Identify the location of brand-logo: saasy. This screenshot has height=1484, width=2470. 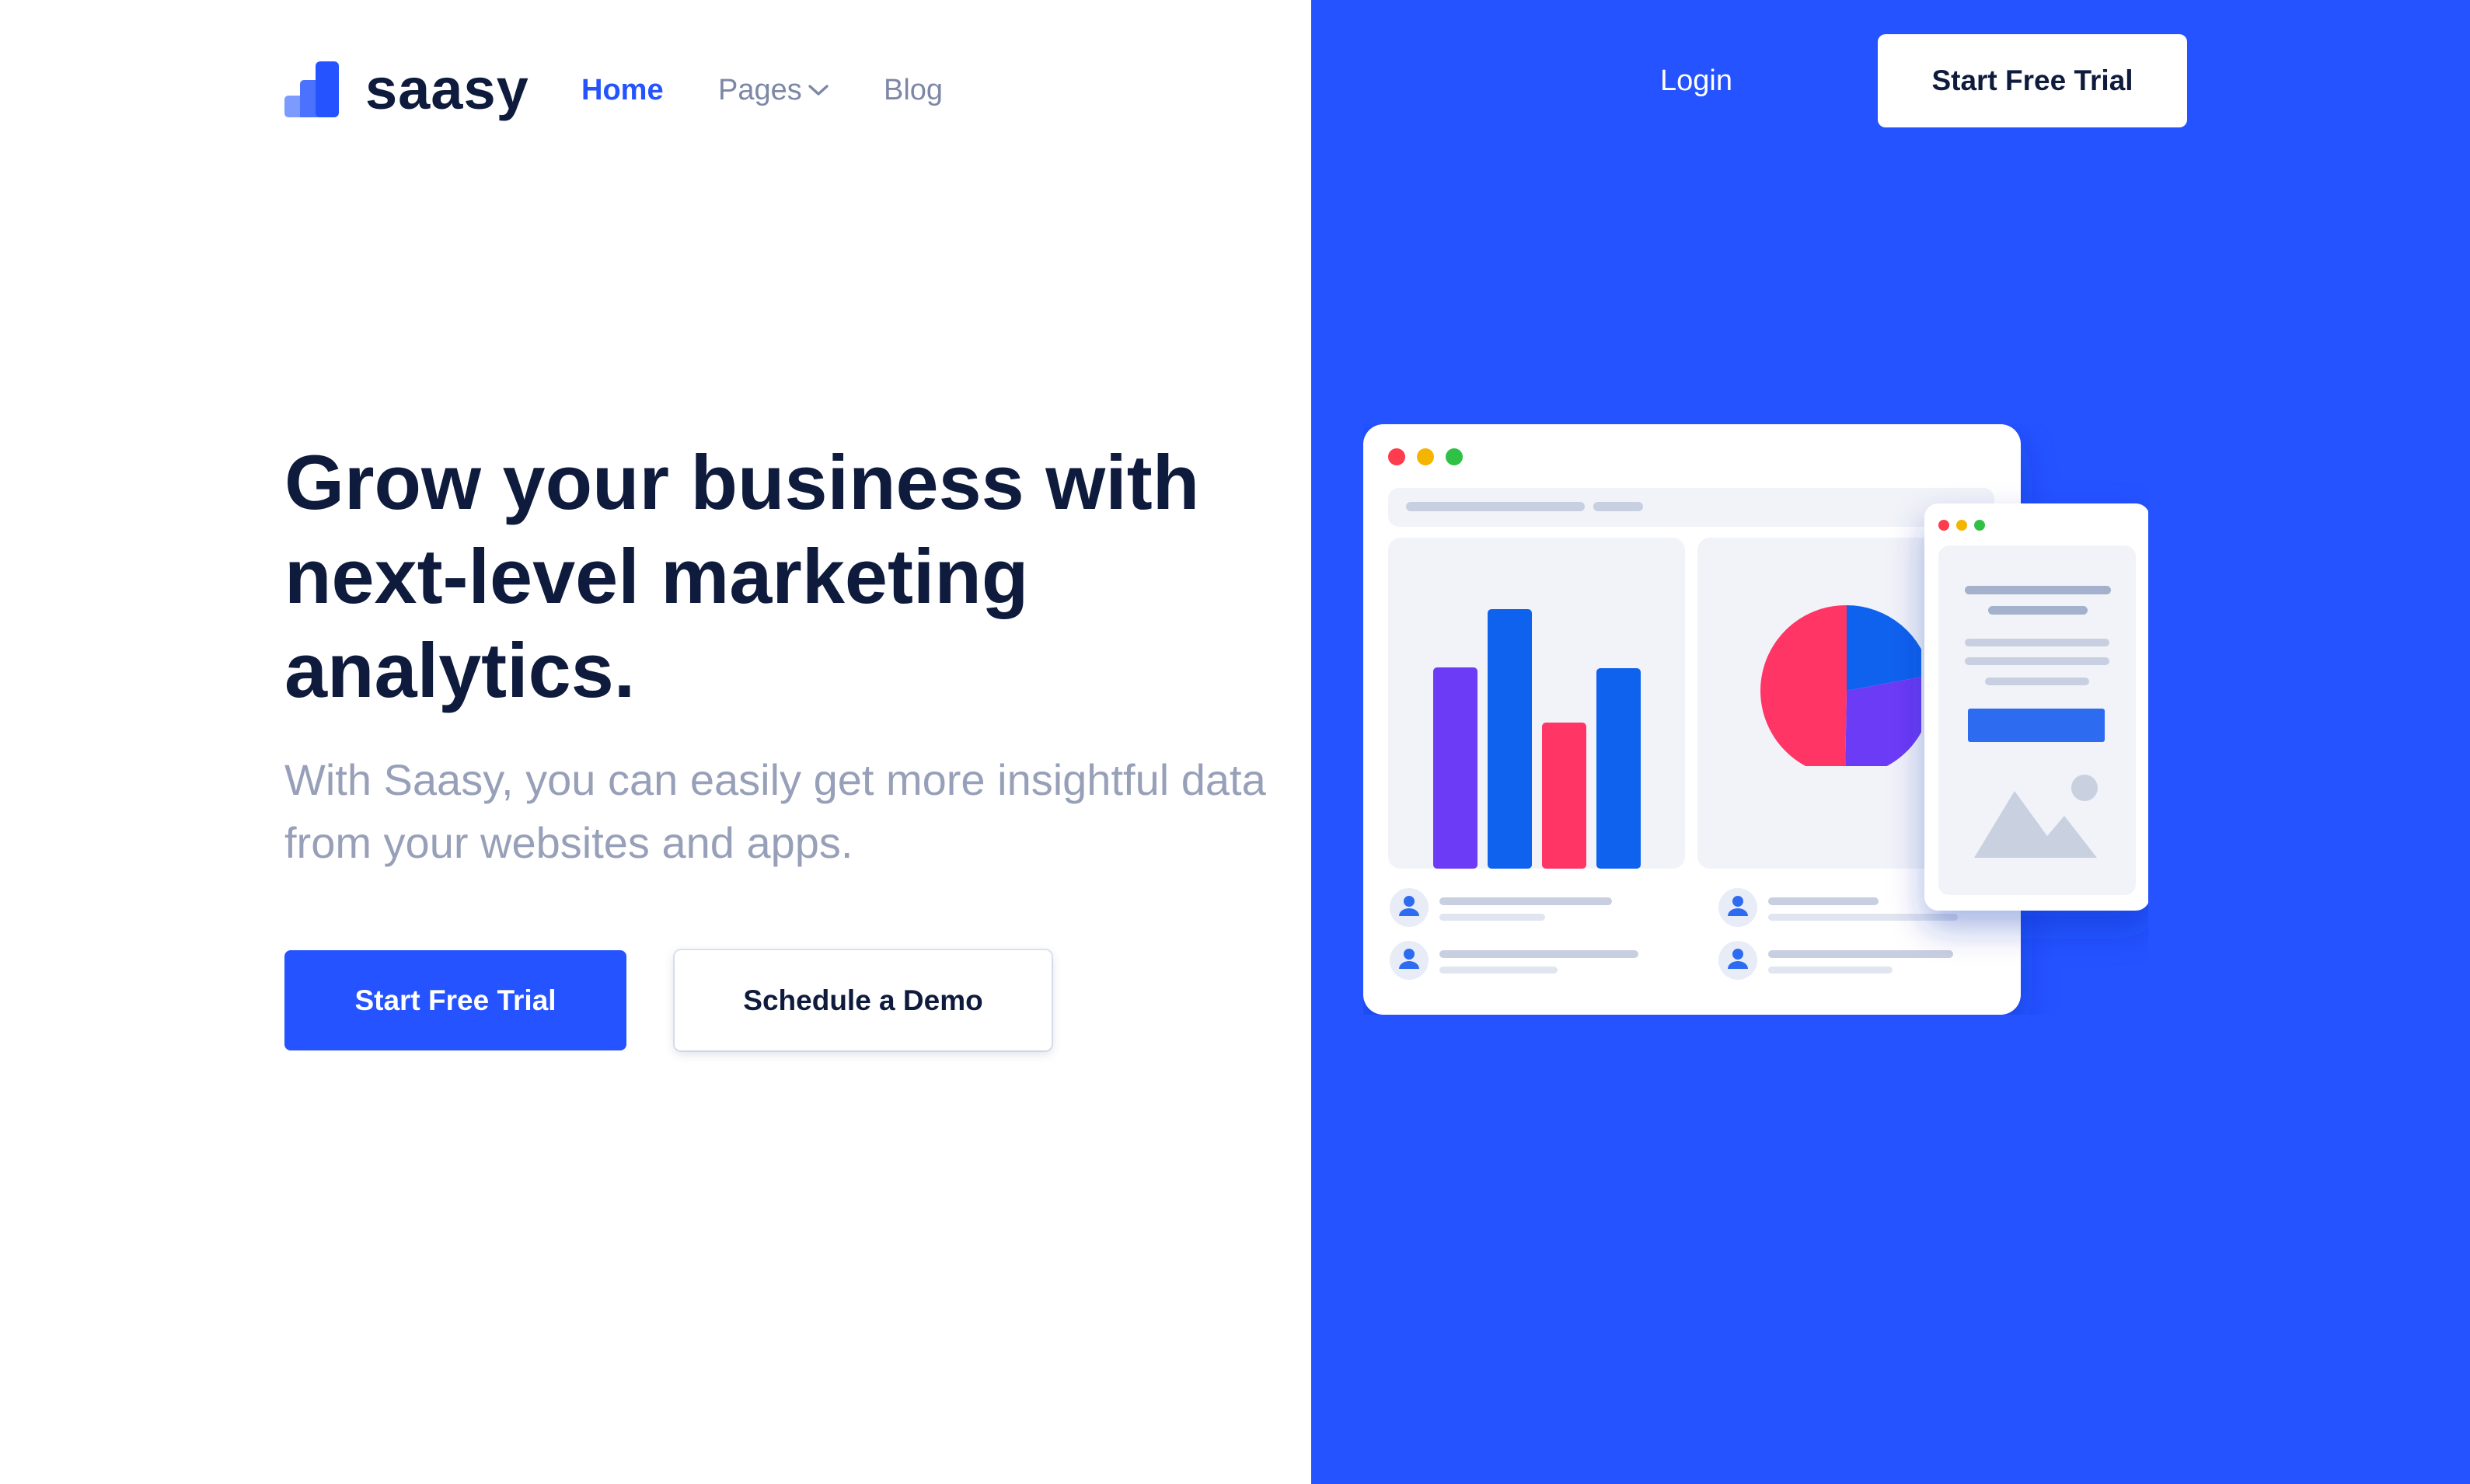
(406, 89).